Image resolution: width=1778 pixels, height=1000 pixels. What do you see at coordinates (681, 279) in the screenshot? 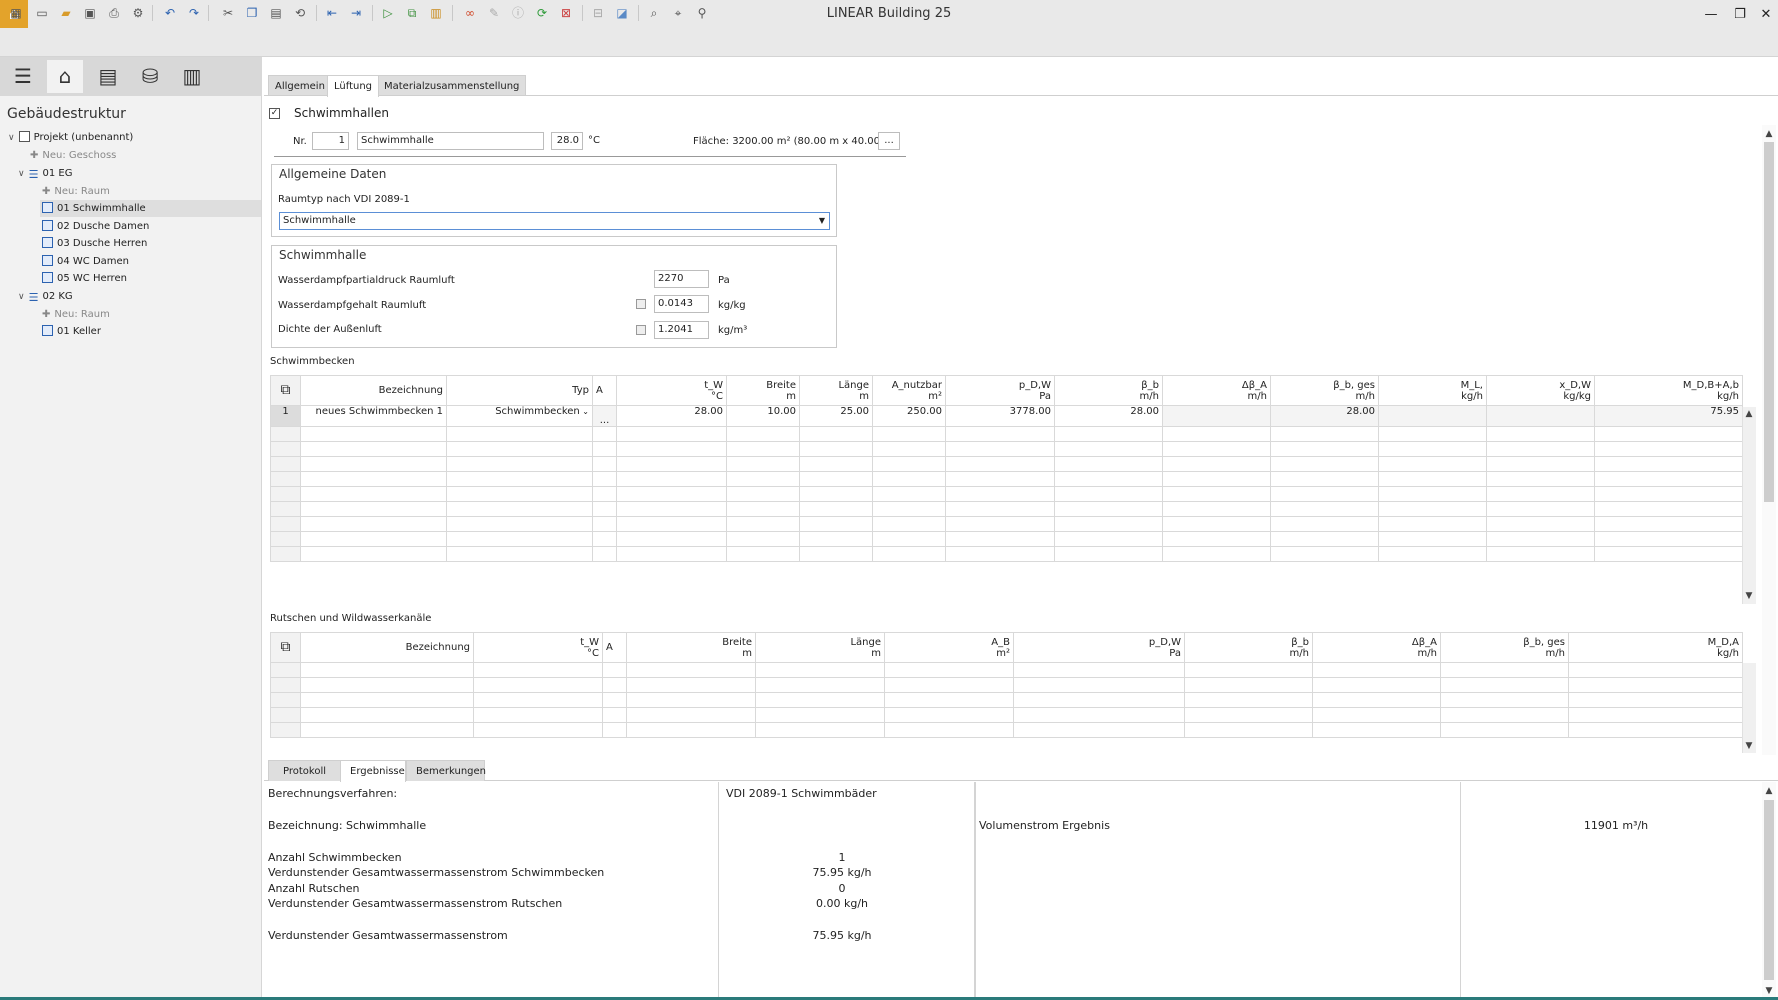
I see `partialdruck-field: 2270` at bounding box center [681, 279].